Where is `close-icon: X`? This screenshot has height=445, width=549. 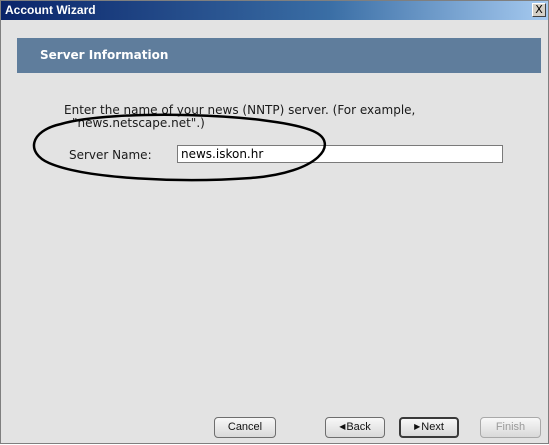 close-icon: X is located at coordinates (539, 9).